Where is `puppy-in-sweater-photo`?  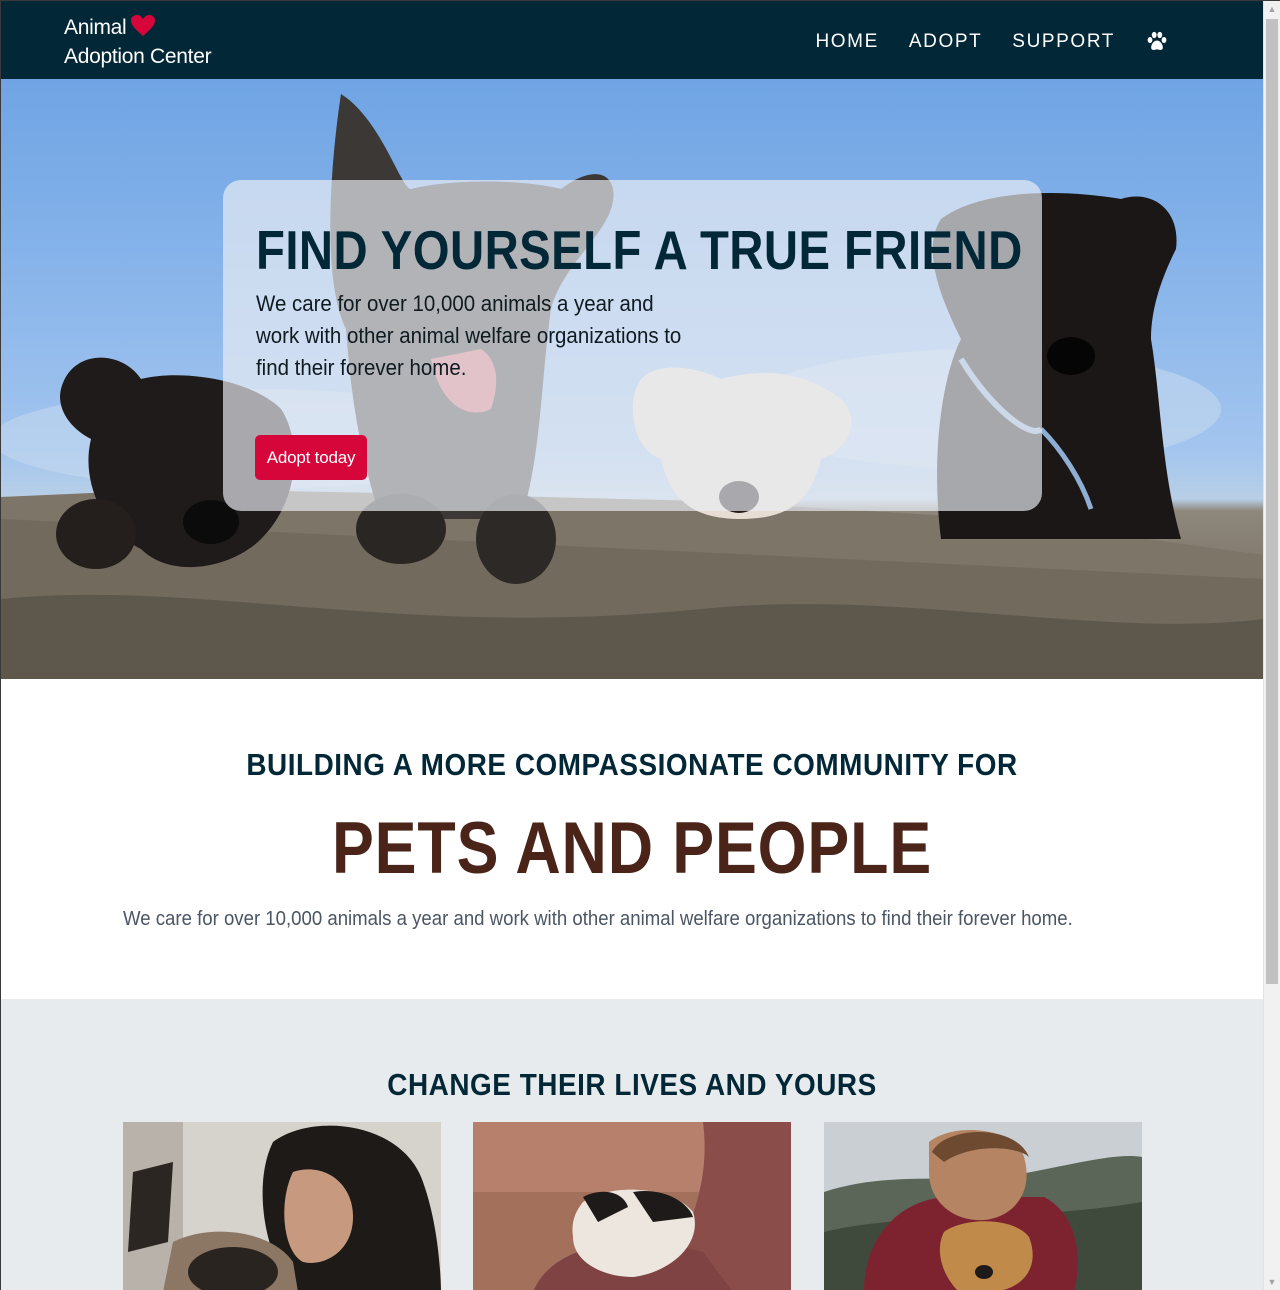 puppy-in-sweater-photo is located at coordinates (632, 1206).